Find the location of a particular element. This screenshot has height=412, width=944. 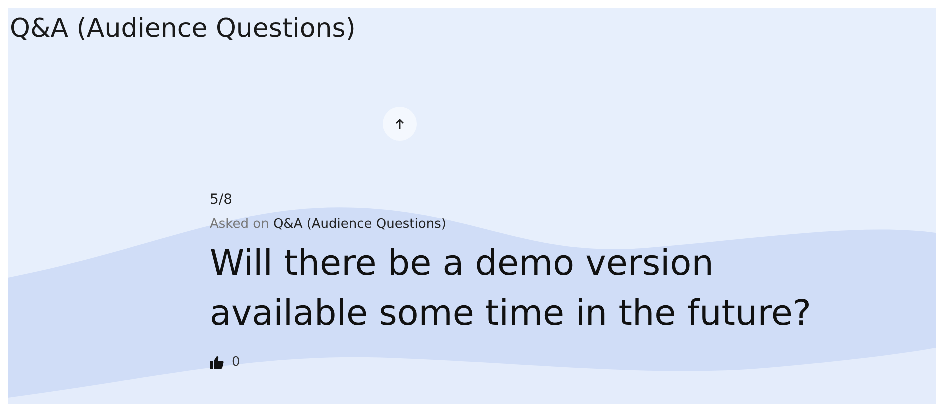

page-title: Q&A (Audience Questions) is located at coordinates (183, 29).